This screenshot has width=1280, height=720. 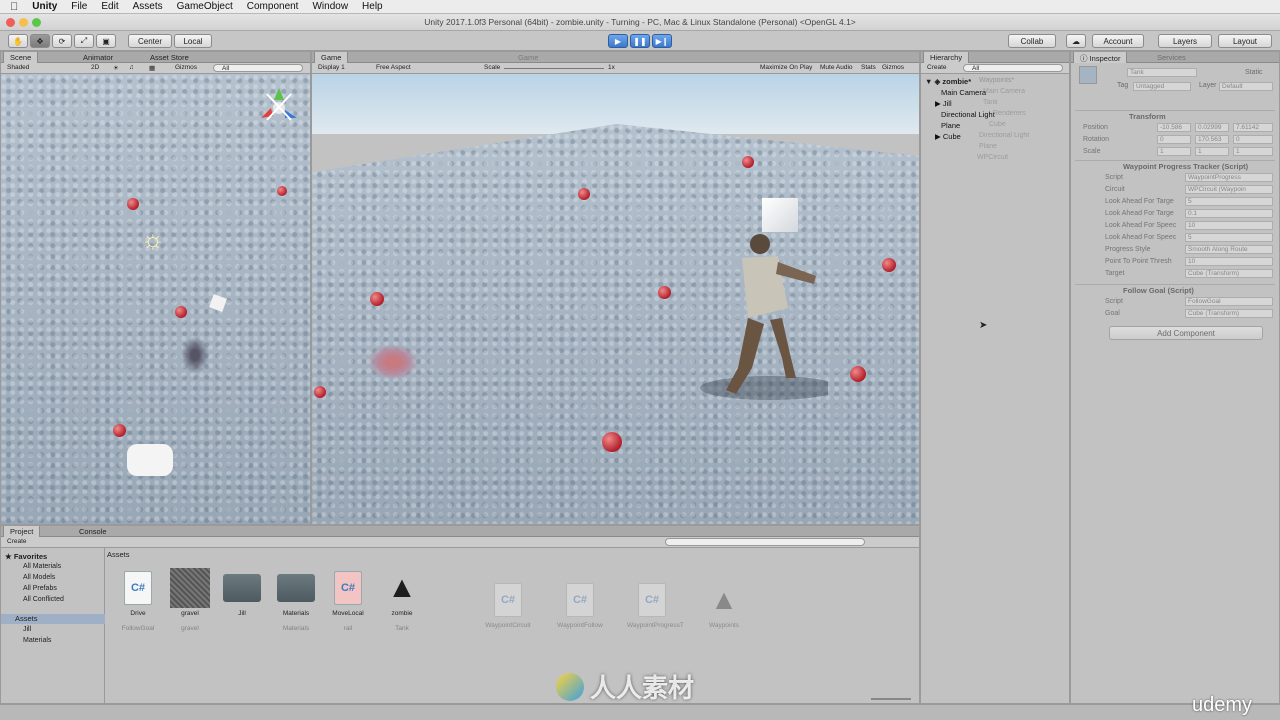 I want to click on project-search-input, so click(x=765, y=542).